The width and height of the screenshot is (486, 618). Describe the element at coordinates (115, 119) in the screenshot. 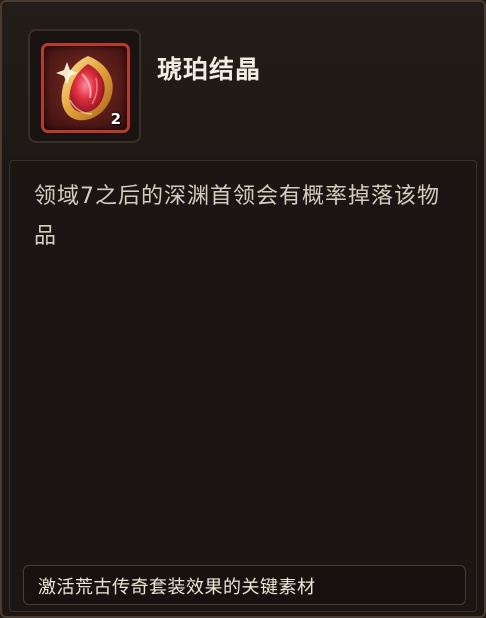

I see `item-quantity: 2` at that location.